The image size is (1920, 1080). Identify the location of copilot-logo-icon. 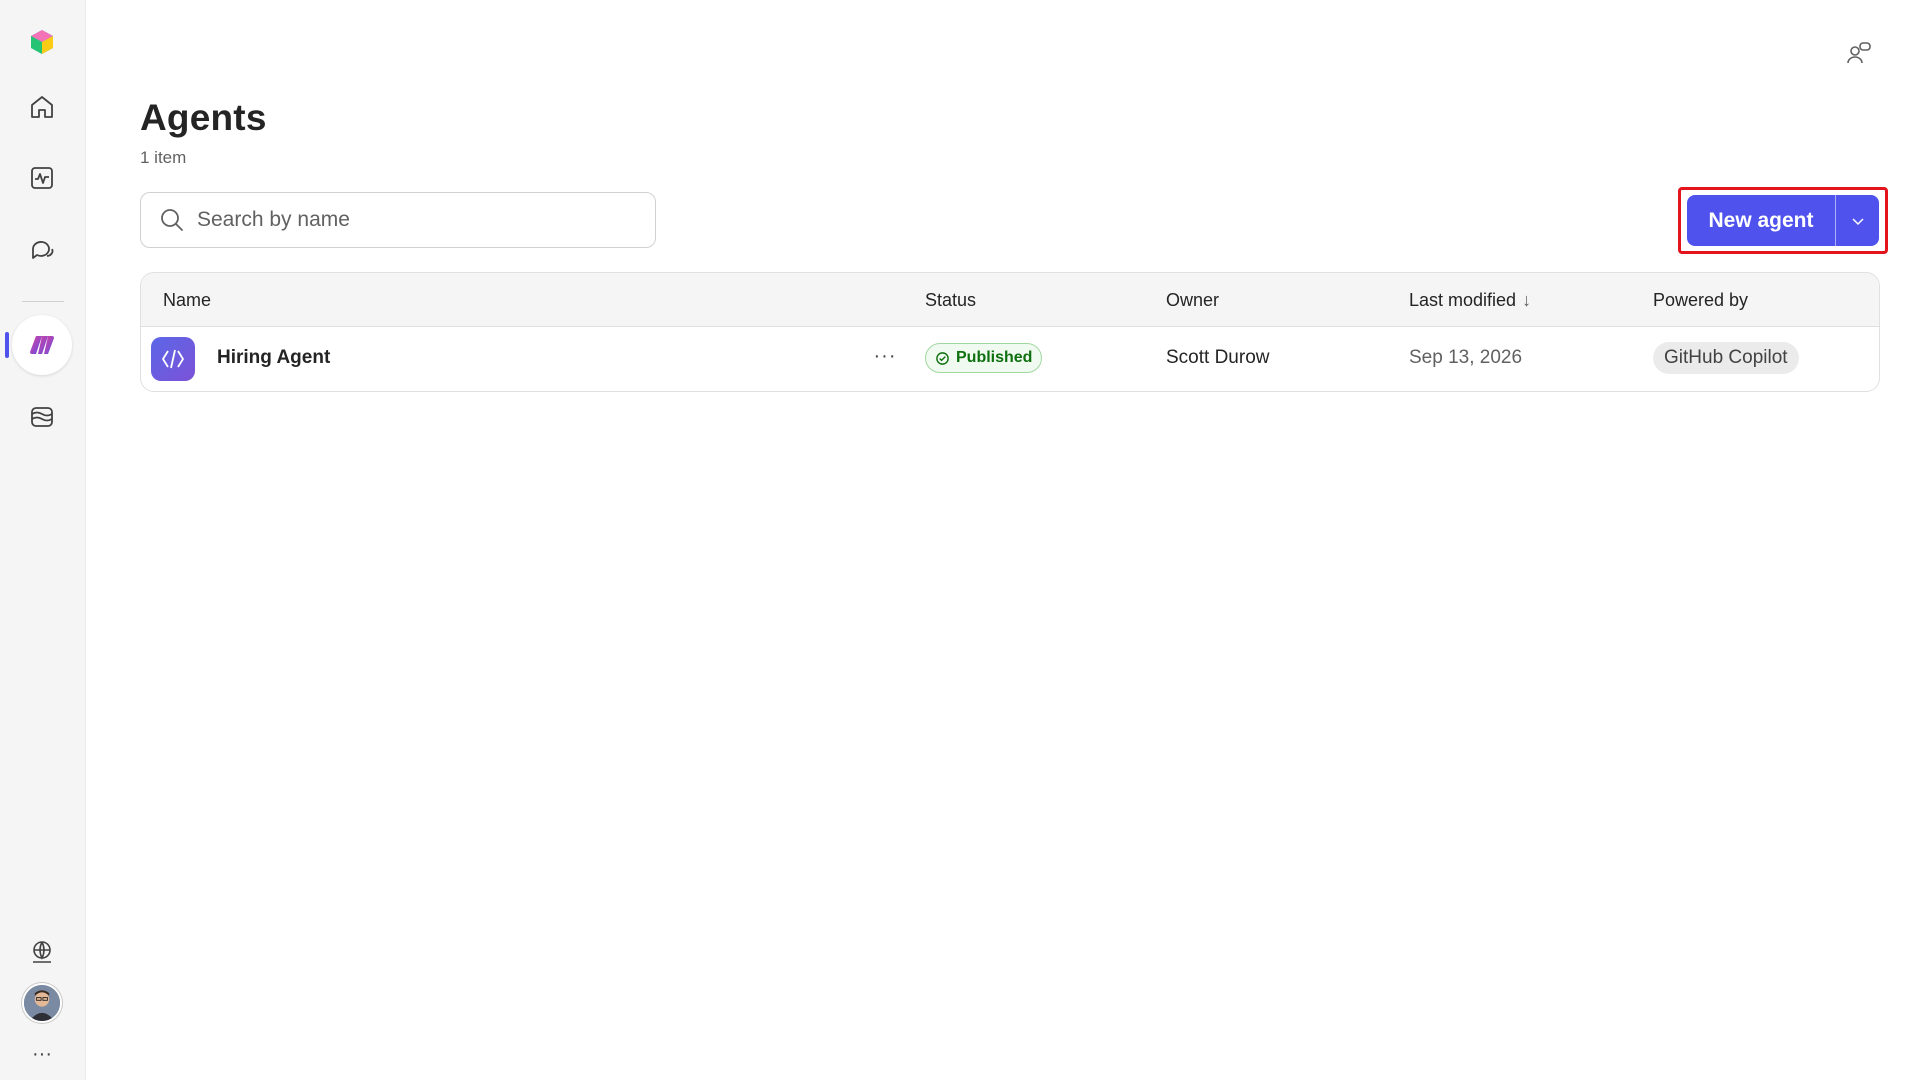
(42, 42).